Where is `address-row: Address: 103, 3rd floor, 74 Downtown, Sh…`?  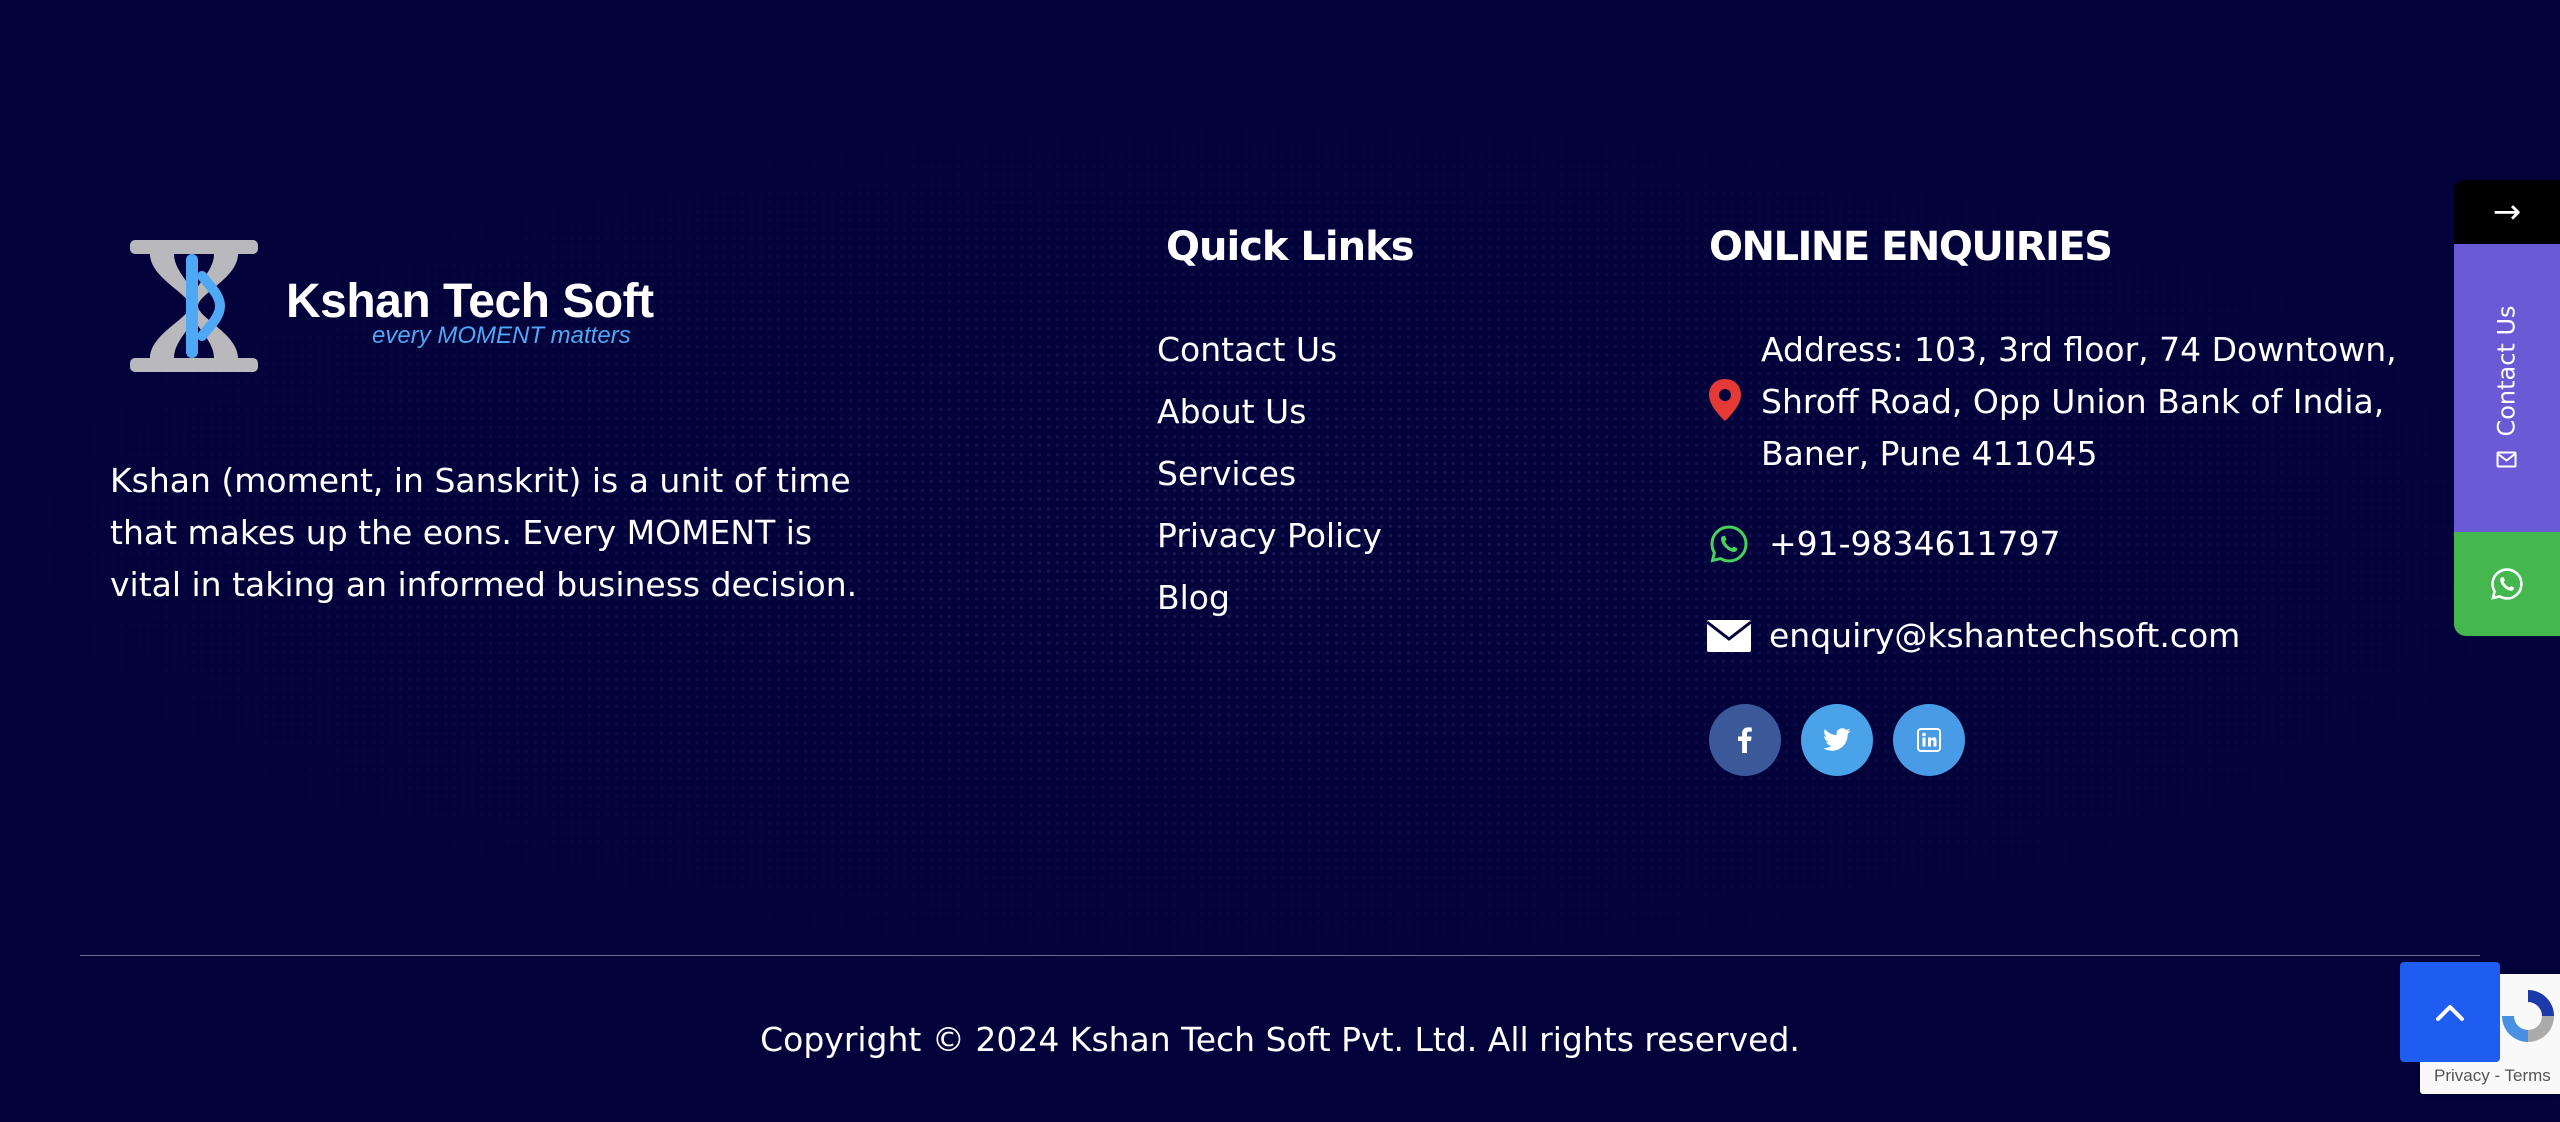
address-row: Address: 103, 3rd floor, 74 Downtown, Sh… is located at coordinates (2072, 402).